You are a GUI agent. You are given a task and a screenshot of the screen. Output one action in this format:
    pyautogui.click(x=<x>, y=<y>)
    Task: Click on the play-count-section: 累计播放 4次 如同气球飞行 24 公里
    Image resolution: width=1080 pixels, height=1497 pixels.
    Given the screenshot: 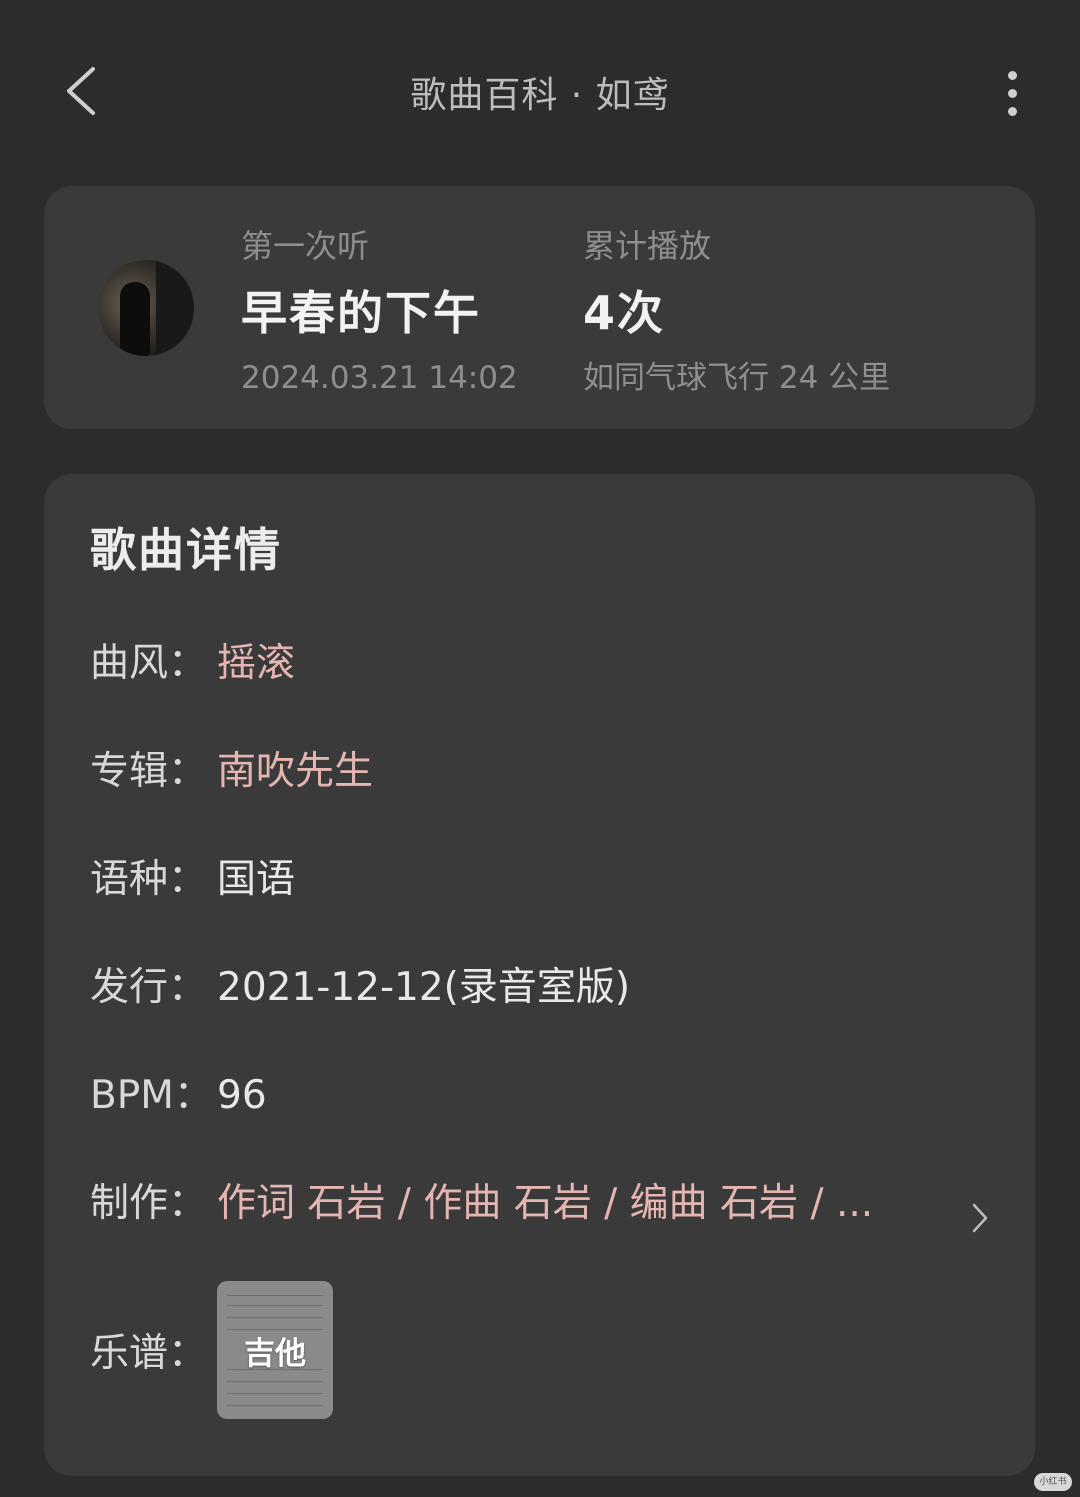 What is the action you would take?
    pyautogui.click(x=736, y=312)
    